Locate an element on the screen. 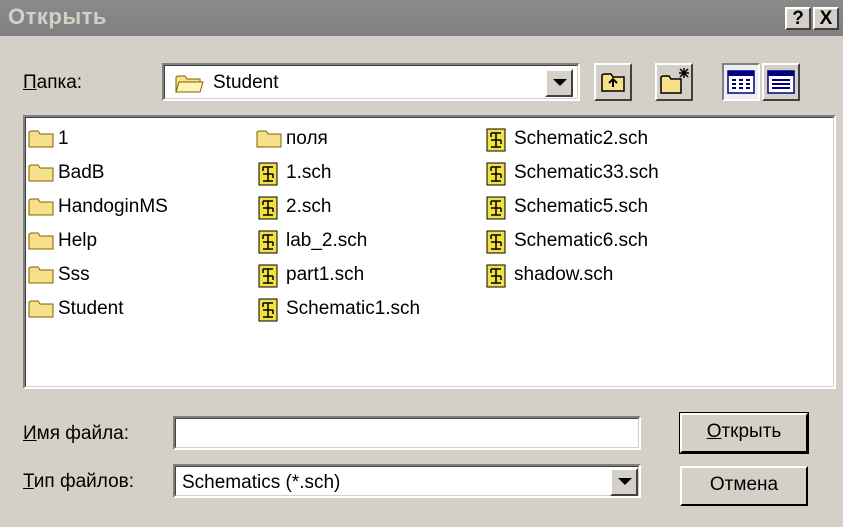 The image size is (843, 527). filetype-select: Schematics (*.sch) is located at coordinates (407, 481).